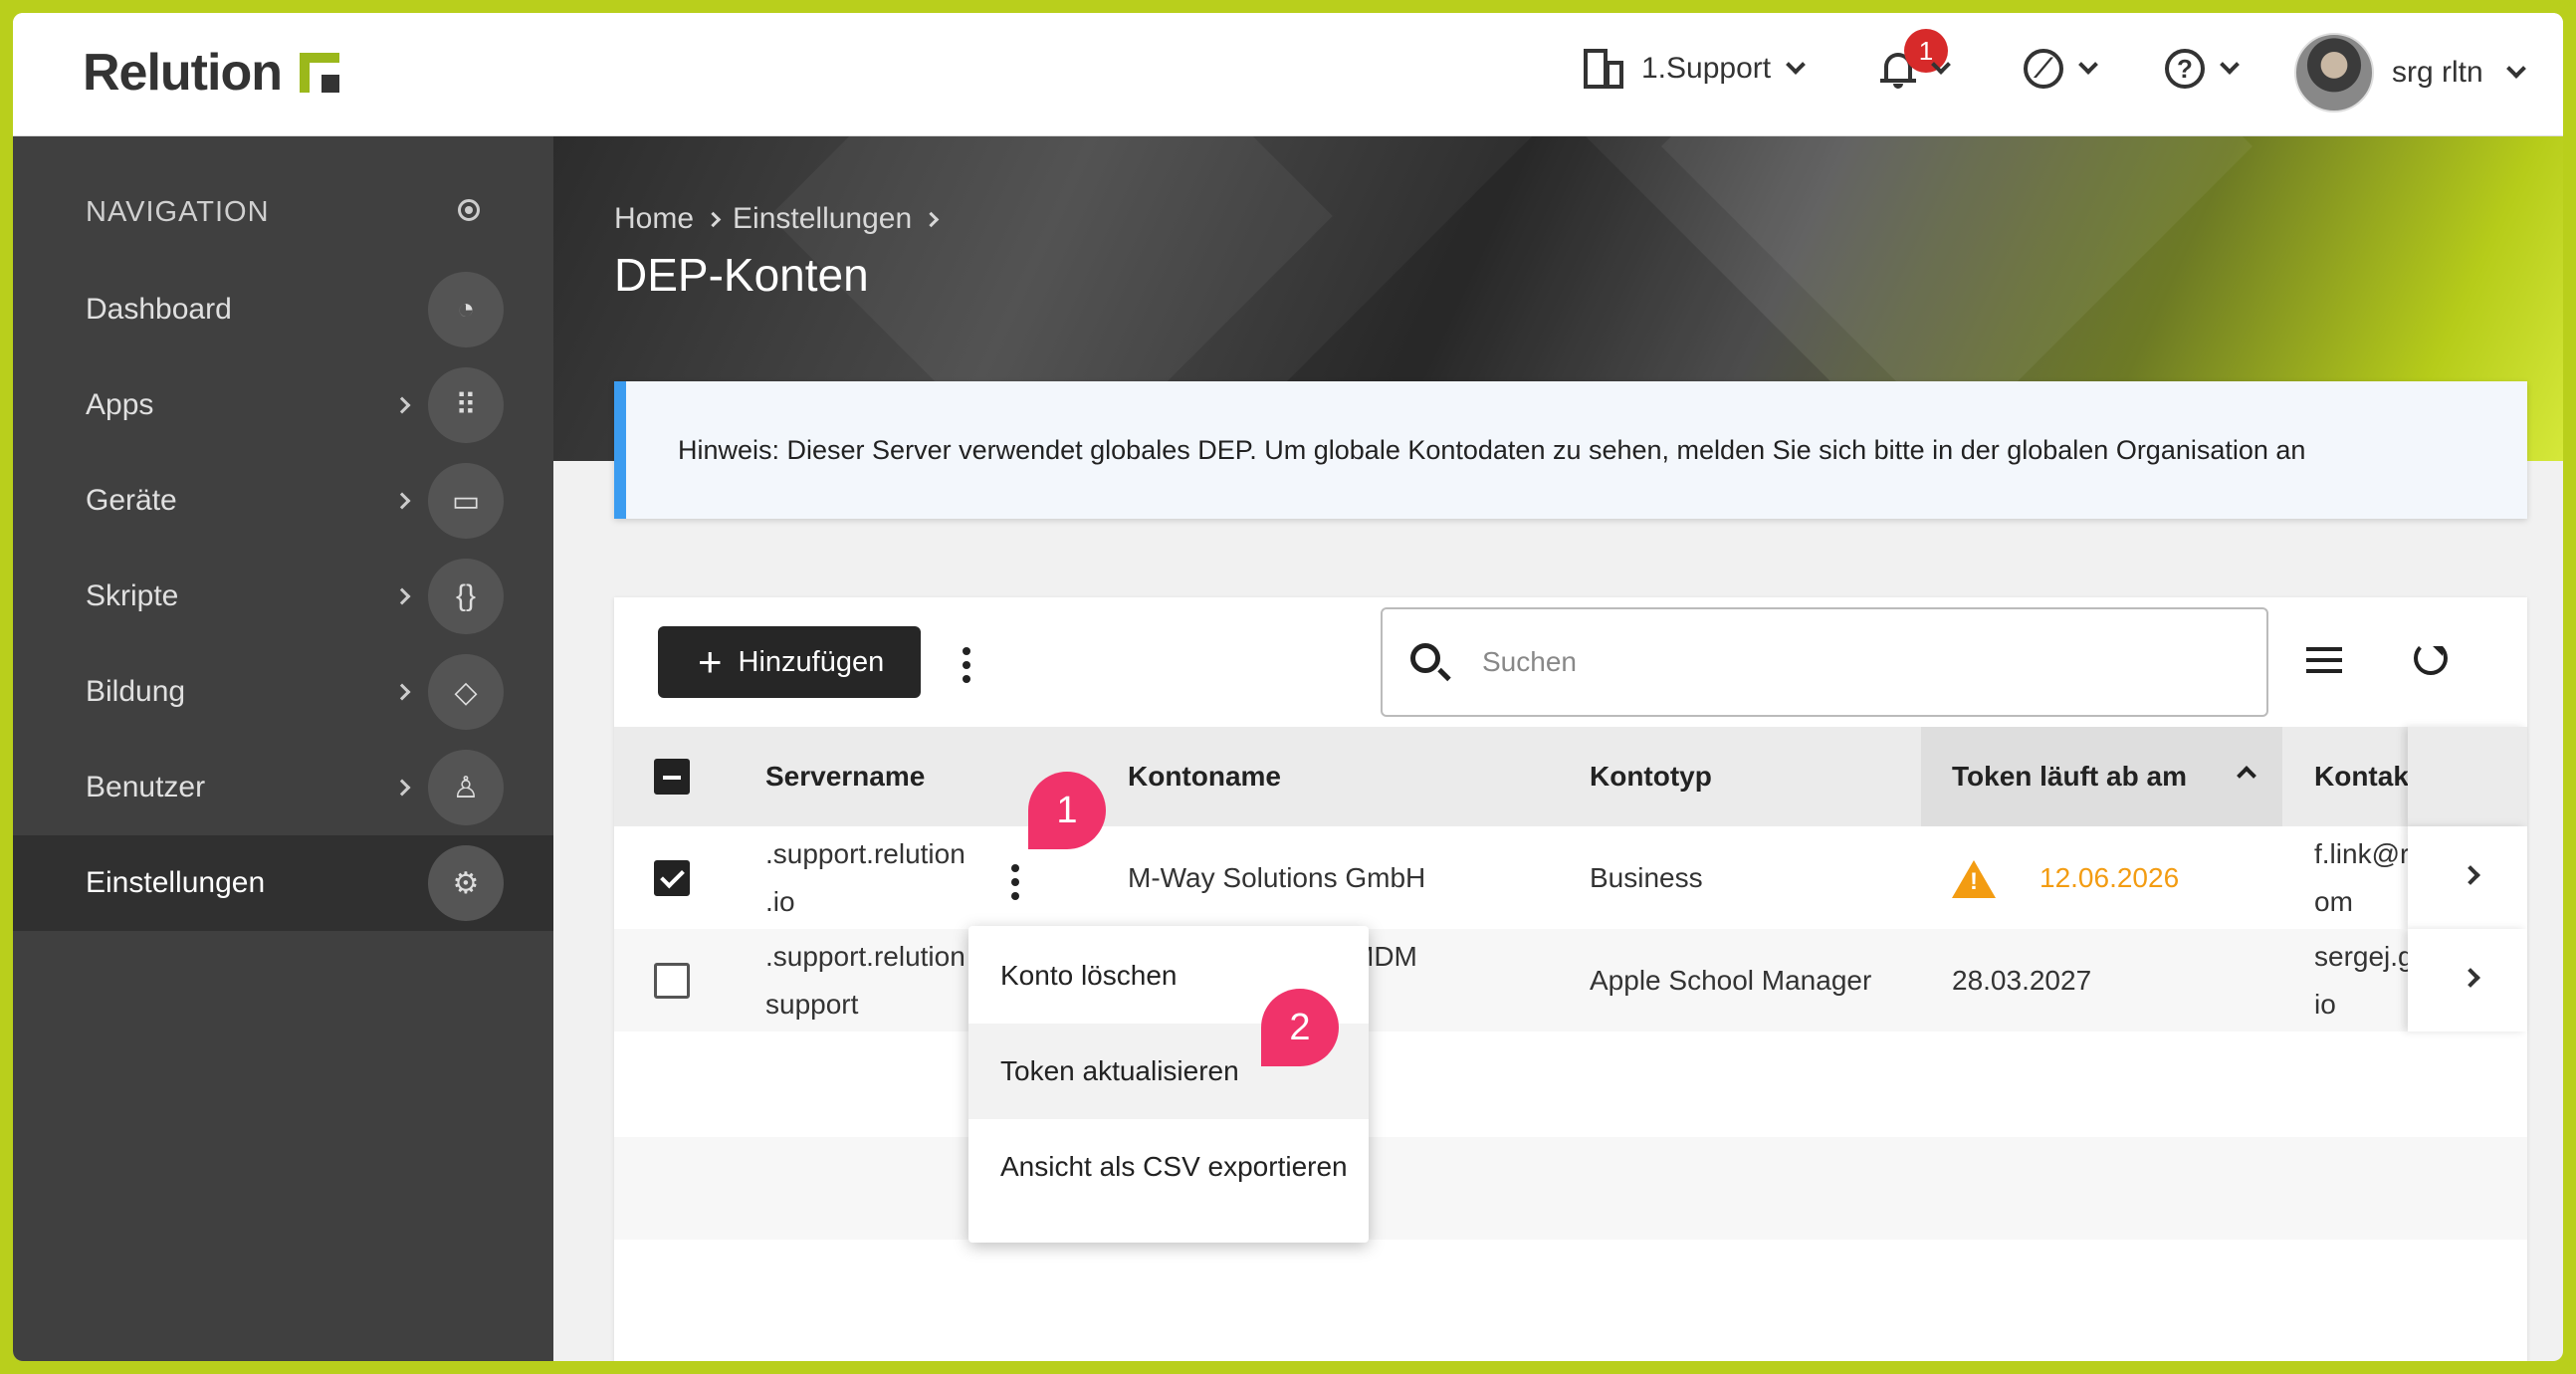 This screenshot has height=1374, width=2576. I want to click on pin-sidebar-icon, so click(469, 210).